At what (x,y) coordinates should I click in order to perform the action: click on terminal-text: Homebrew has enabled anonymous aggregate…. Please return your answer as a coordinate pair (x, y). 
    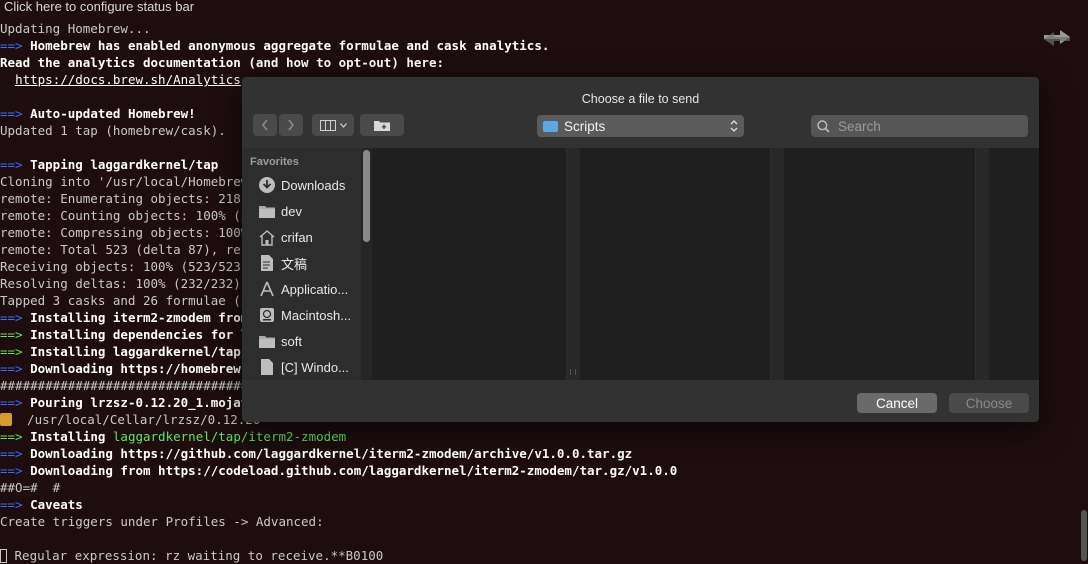
    Looking at the image, I should click on (290, 45).